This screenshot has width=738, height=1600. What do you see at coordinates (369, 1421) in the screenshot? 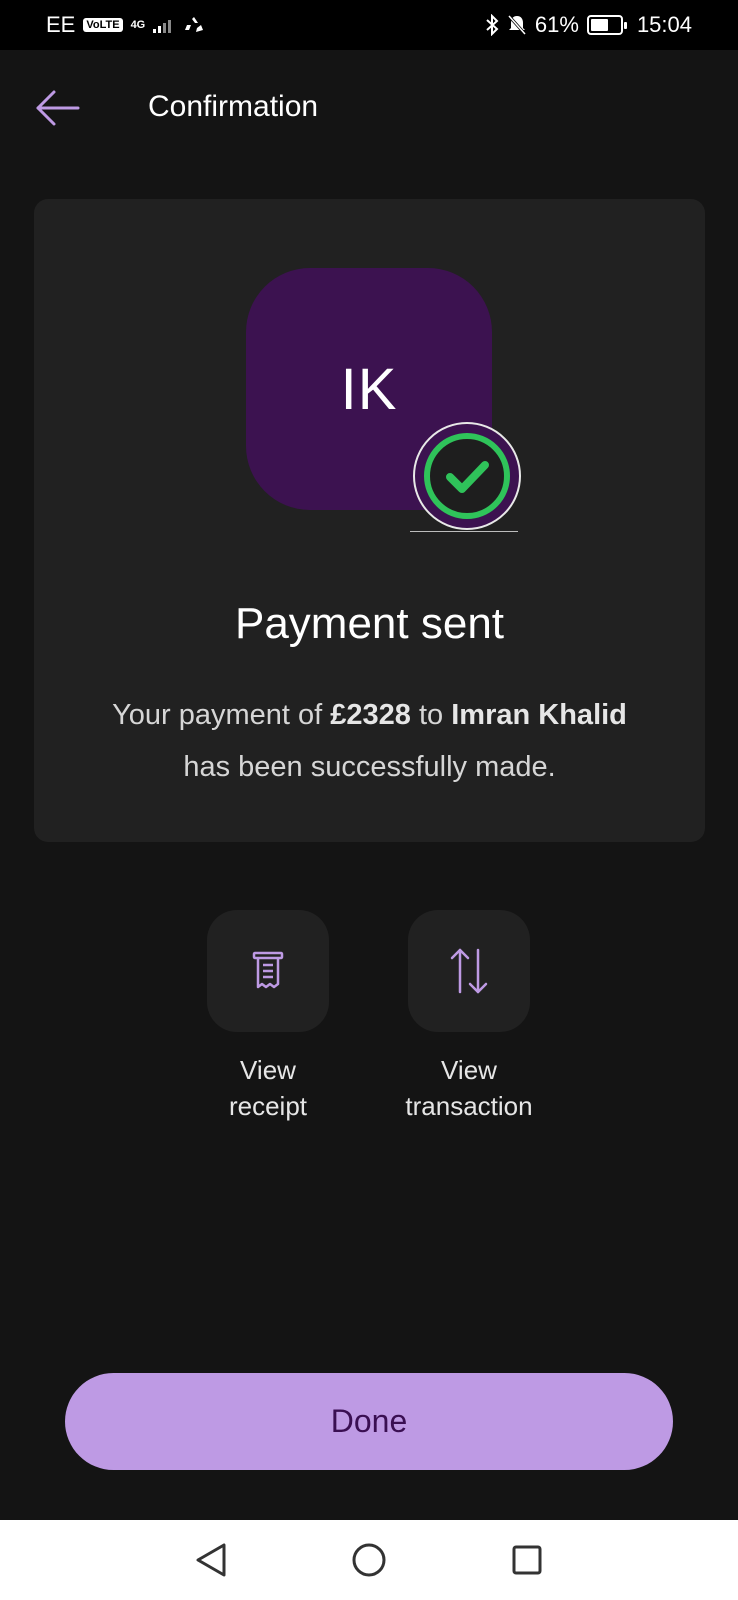
I see `done-button: Done` at bounding box center [369, 1421].